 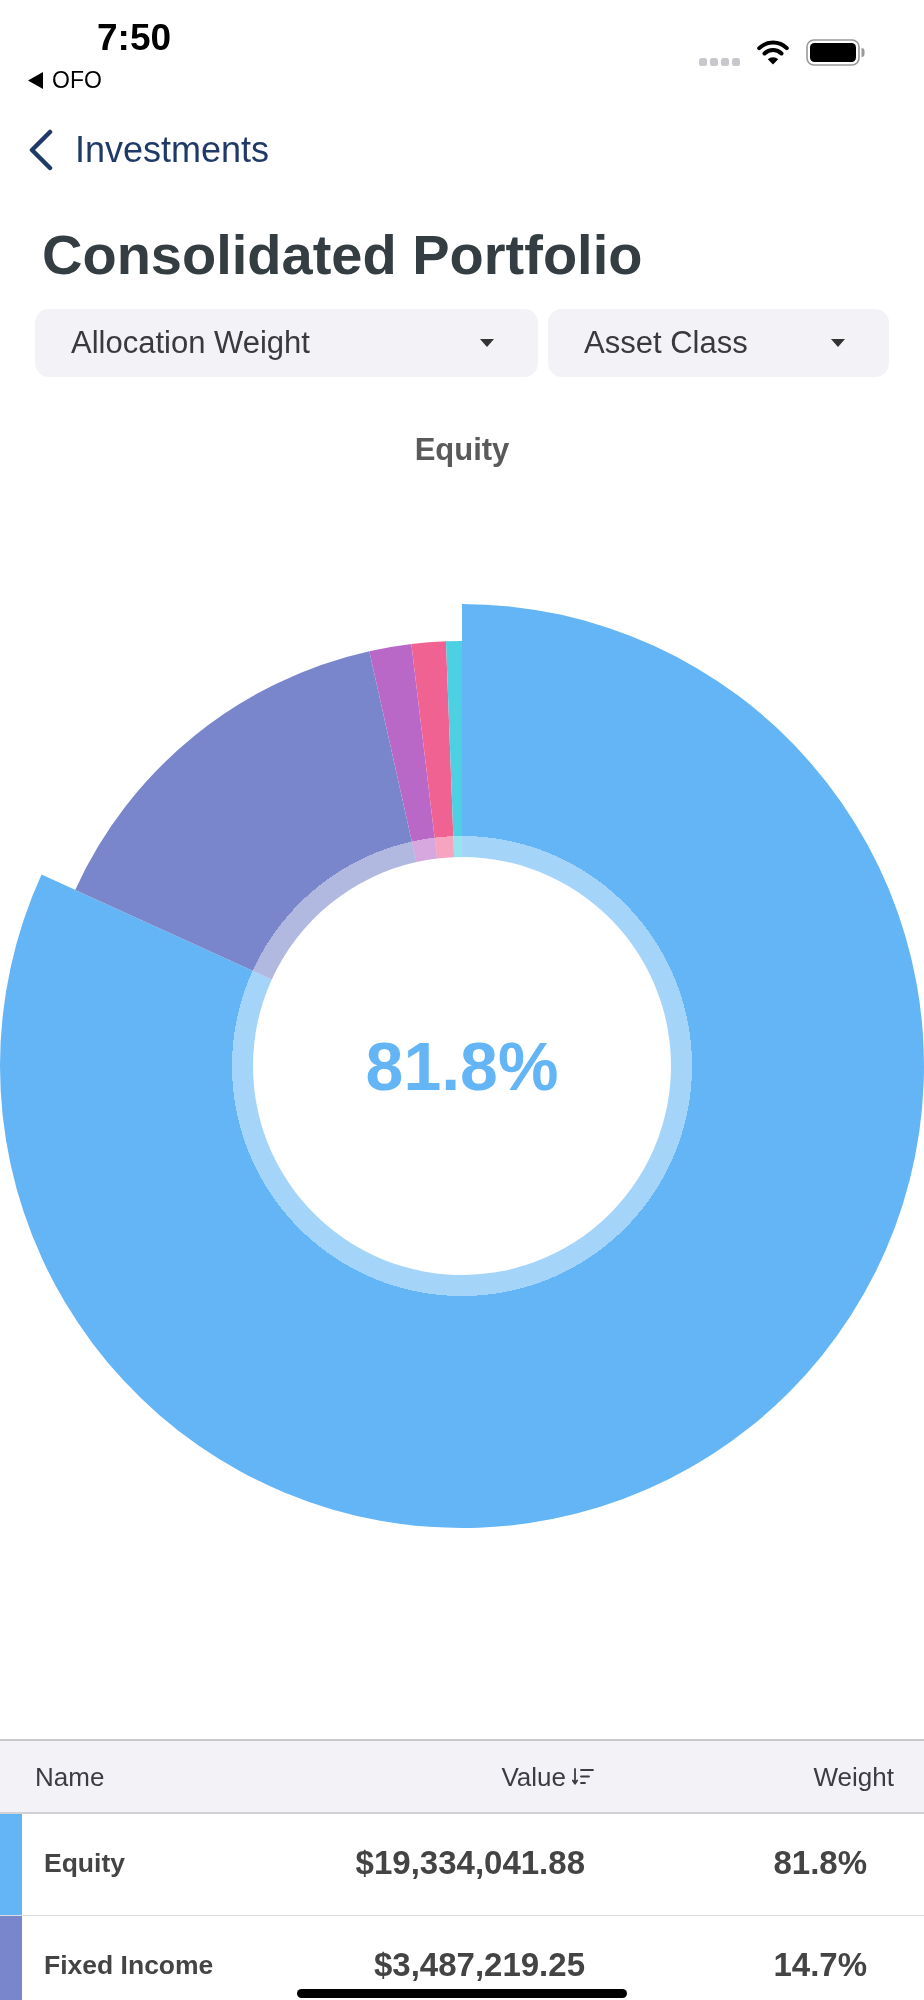 I want to click on filter-dropdown: Asset Class, so click(x=718, y=343).